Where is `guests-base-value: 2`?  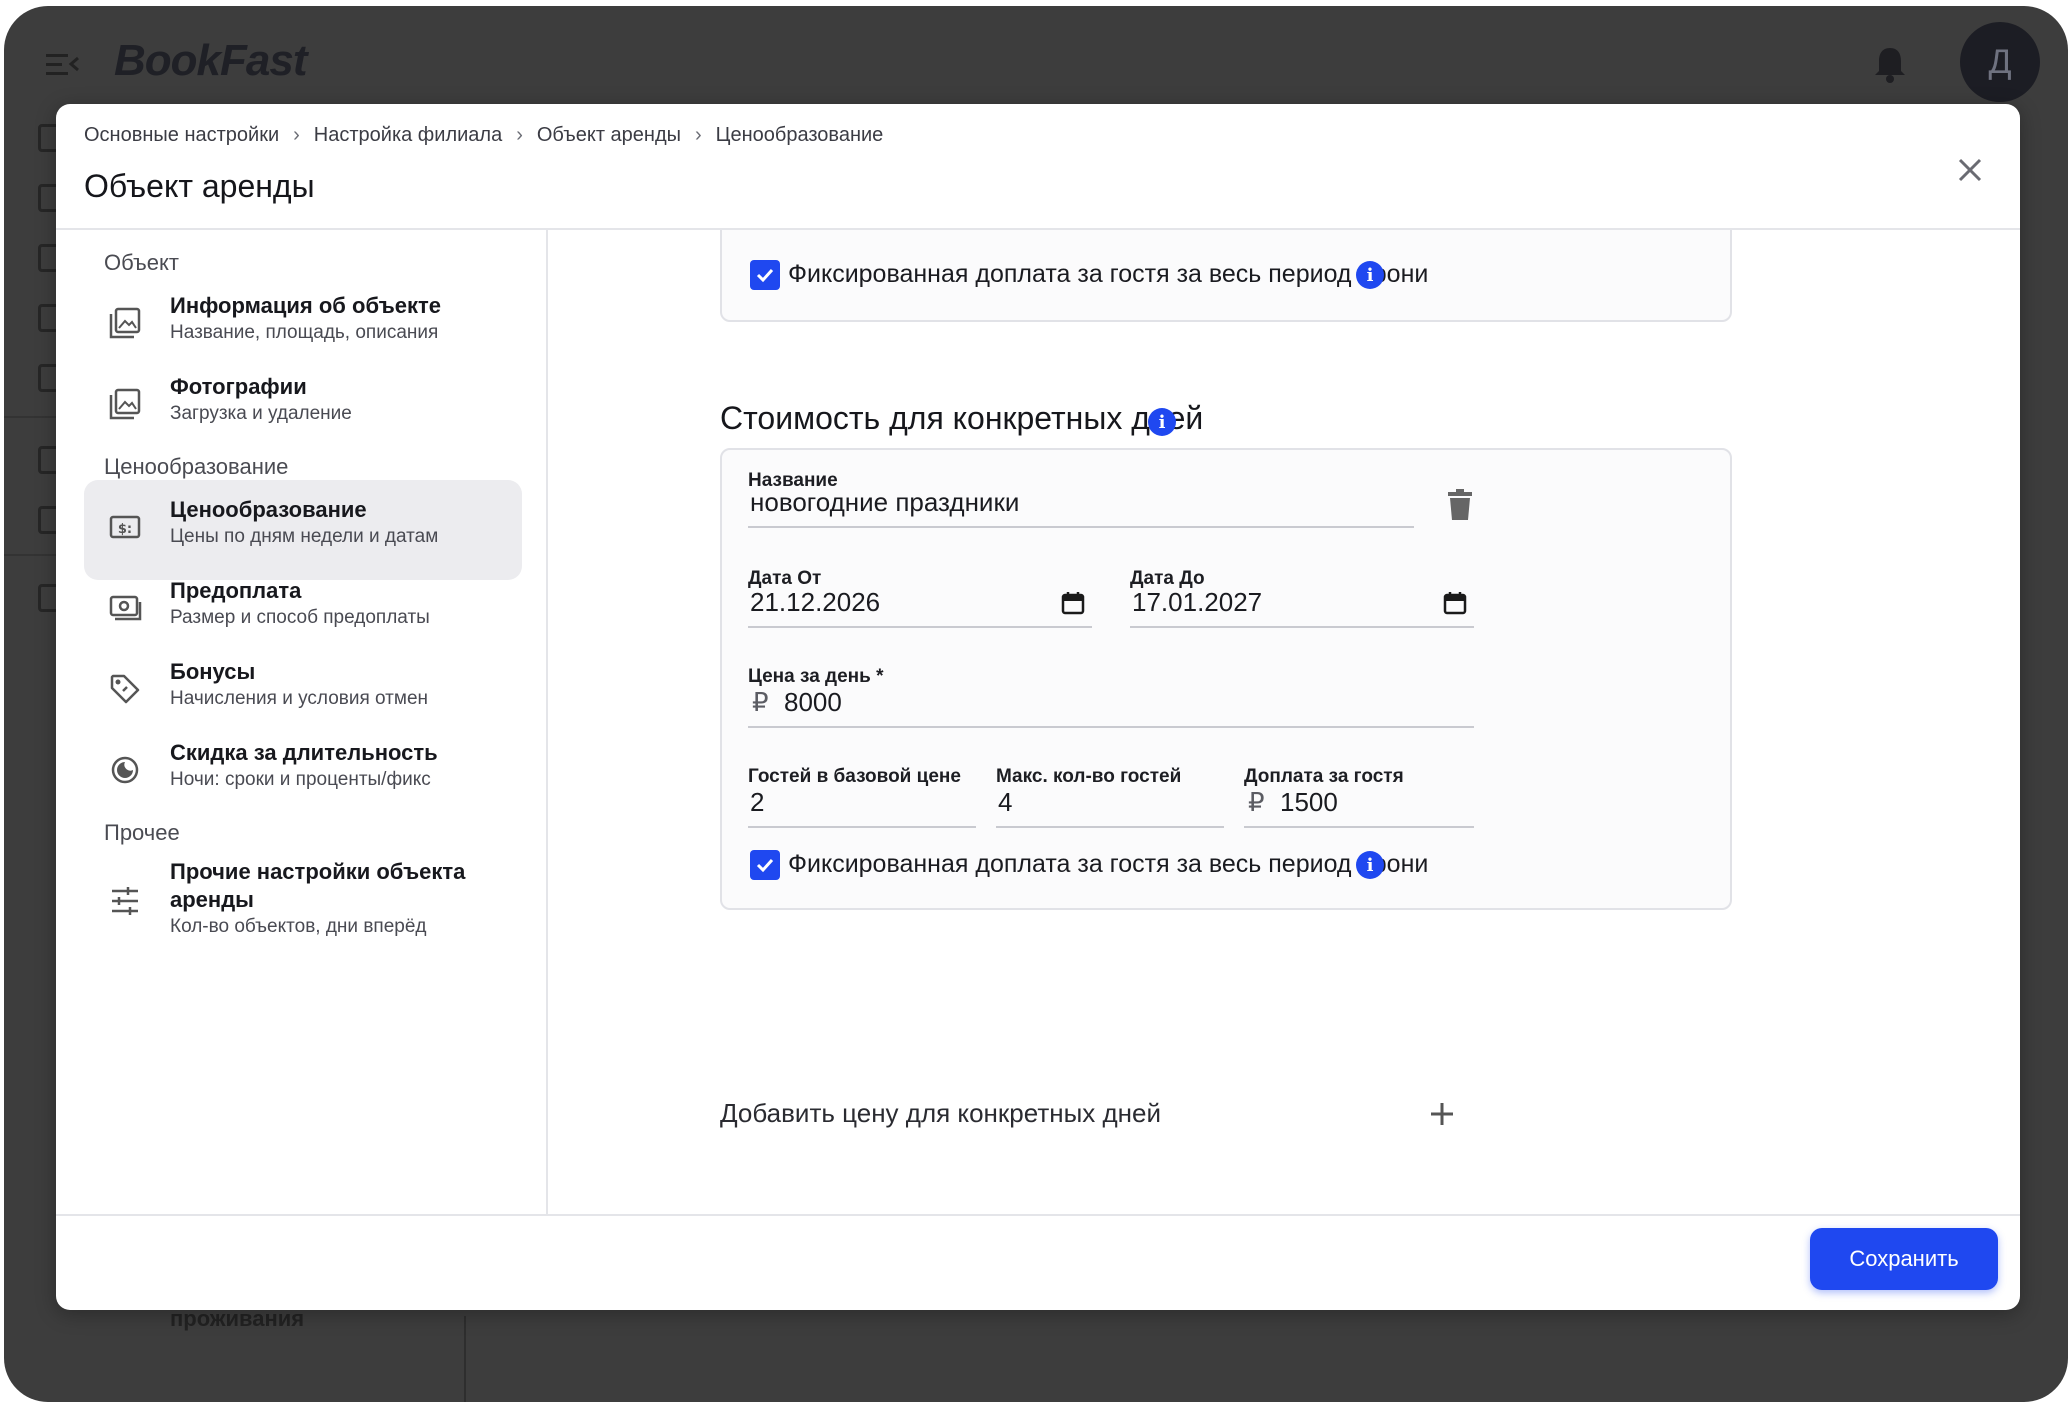
guests-base-value: 2 is located at coordinates (757, 802).